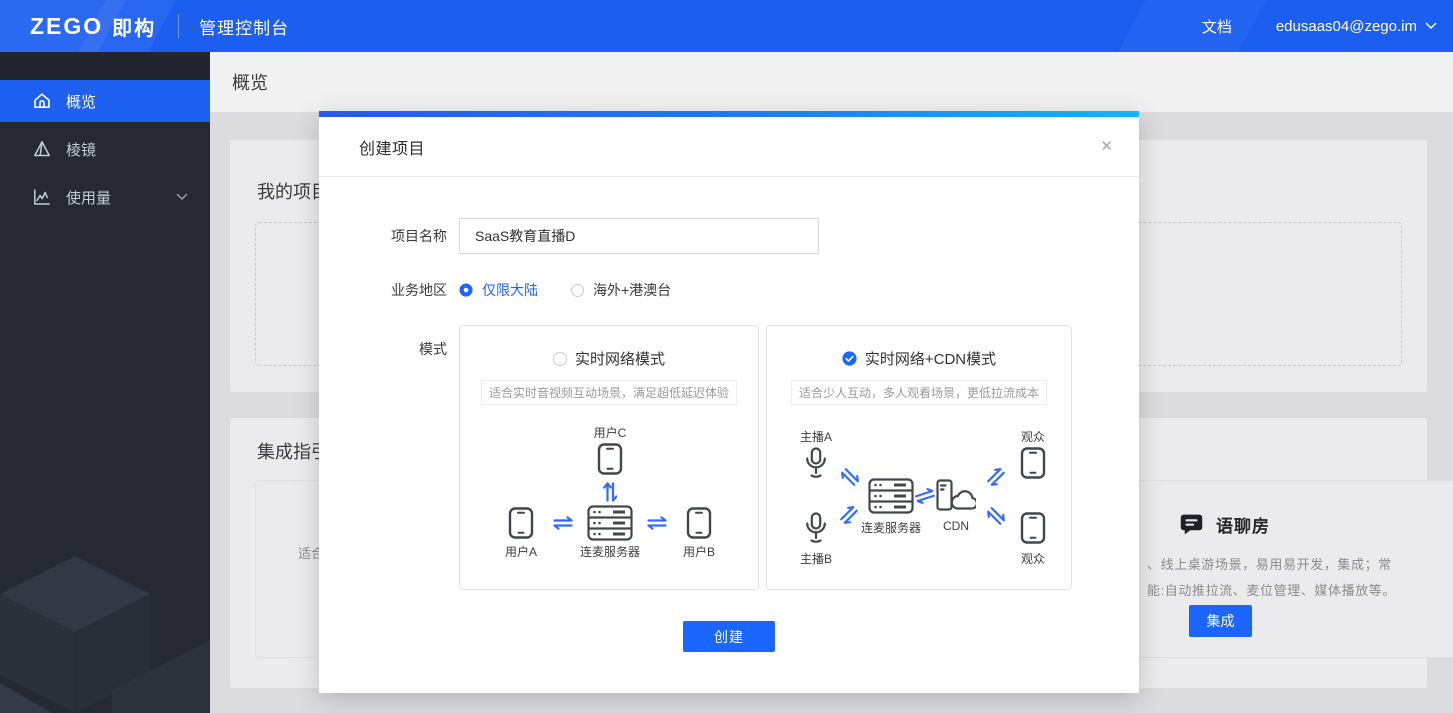 This screenshot has height=713, width=1453. I want to click on voice-room-desc-line2: 能:自动推拉流、麦位管理、媒体播放等。, so click(1272, 590).